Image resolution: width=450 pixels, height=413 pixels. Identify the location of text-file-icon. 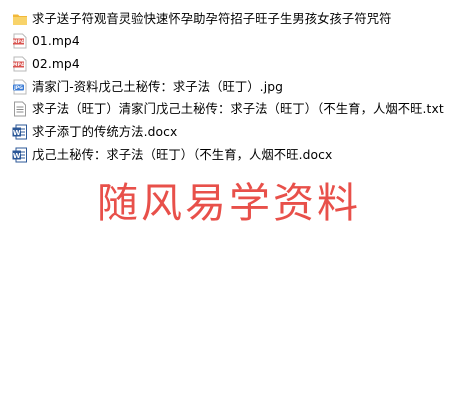
(20, 109).